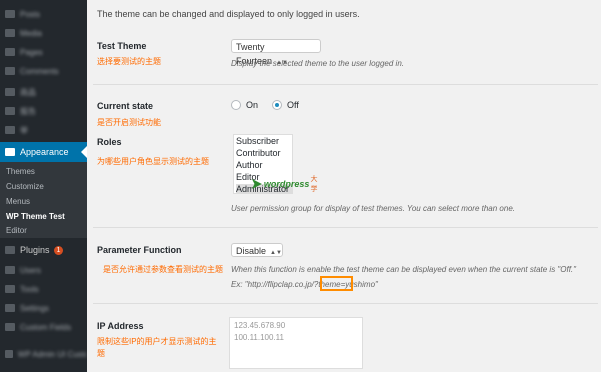 This screenshot has height=372, width=601. I want to click on current-state-label: Current state, so click(125, 106).